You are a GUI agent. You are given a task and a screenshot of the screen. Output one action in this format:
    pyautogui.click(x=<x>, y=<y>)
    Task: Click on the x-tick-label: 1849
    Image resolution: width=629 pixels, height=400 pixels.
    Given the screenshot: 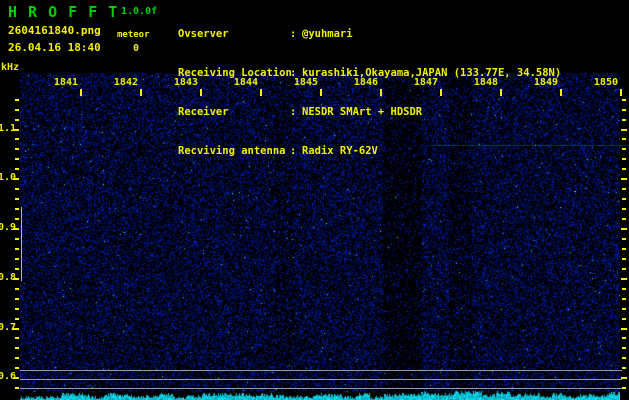 What is the action you would take?
    pyautogui.click(x=545, y=82)
    